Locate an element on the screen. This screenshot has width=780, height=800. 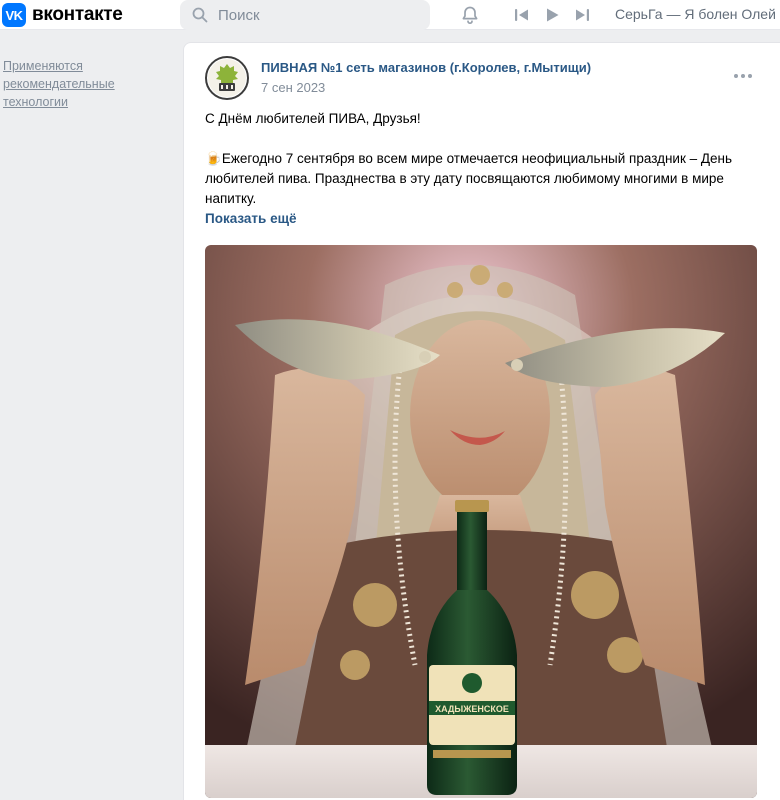
beer-emoji-icon: 🍺 is located at coordinates (213, 158).